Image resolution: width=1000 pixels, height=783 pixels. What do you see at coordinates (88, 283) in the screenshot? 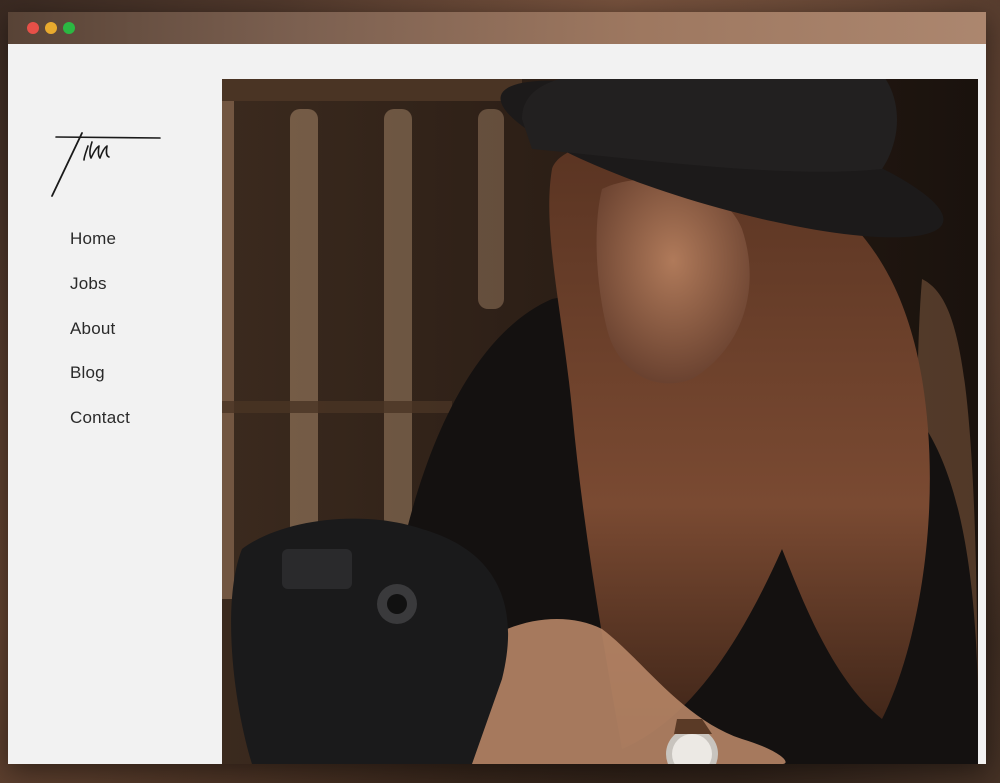
I see `nav-link-jobs: Jobs` at bounding box center [88, 283].